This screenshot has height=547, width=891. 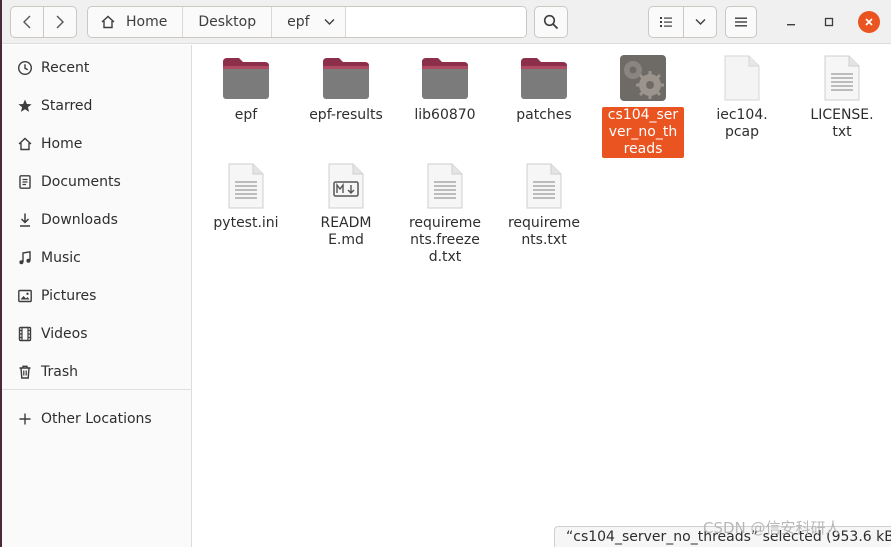 I want to click on maximize-icon, so click(x=829, y=22).